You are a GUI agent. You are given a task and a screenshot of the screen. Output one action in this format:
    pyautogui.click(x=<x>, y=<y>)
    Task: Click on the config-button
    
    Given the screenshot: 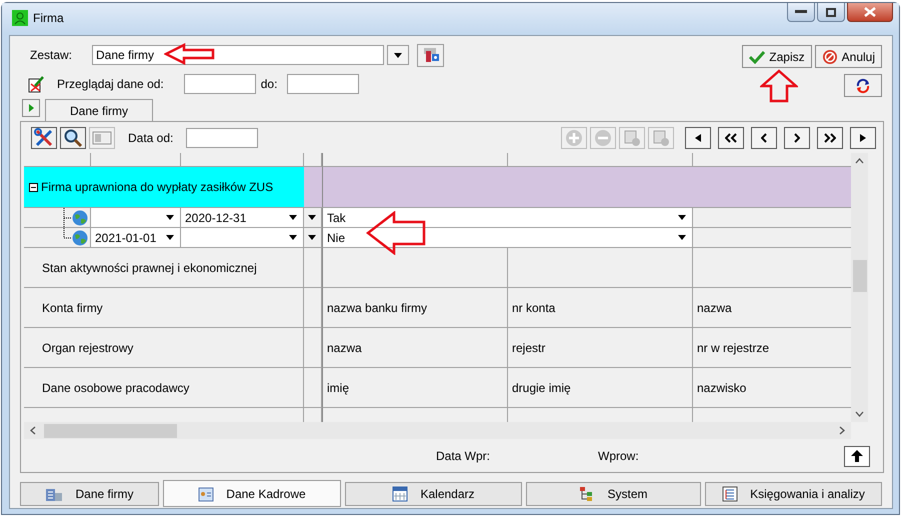 What is the action you would take?
    pyautogui.click(x=430, y=55)
    